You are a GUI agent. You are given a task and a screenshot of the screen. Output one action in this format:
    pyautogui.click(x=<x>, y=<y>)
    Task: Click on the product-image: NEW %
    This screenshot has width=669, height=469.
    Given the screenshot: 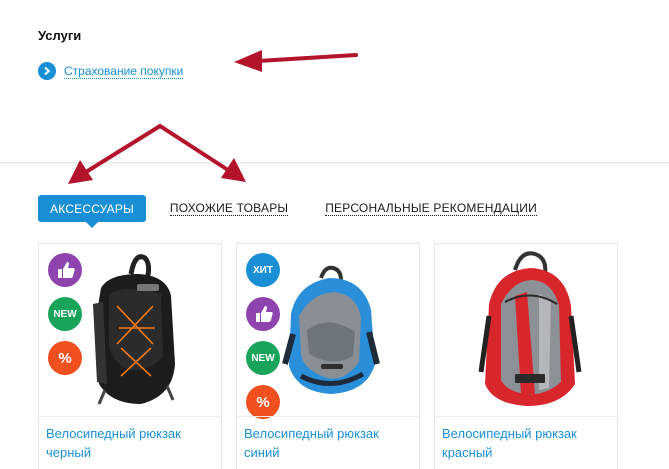 What is the action you would take?
    pyautogui.click(x=130, y=330)
    